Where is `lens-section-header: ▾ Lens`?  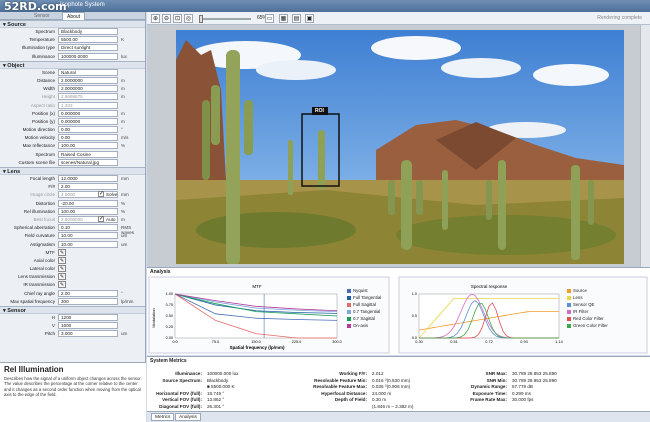
lens-section-header: ▾ Lens is located at coordinates (72, 171).